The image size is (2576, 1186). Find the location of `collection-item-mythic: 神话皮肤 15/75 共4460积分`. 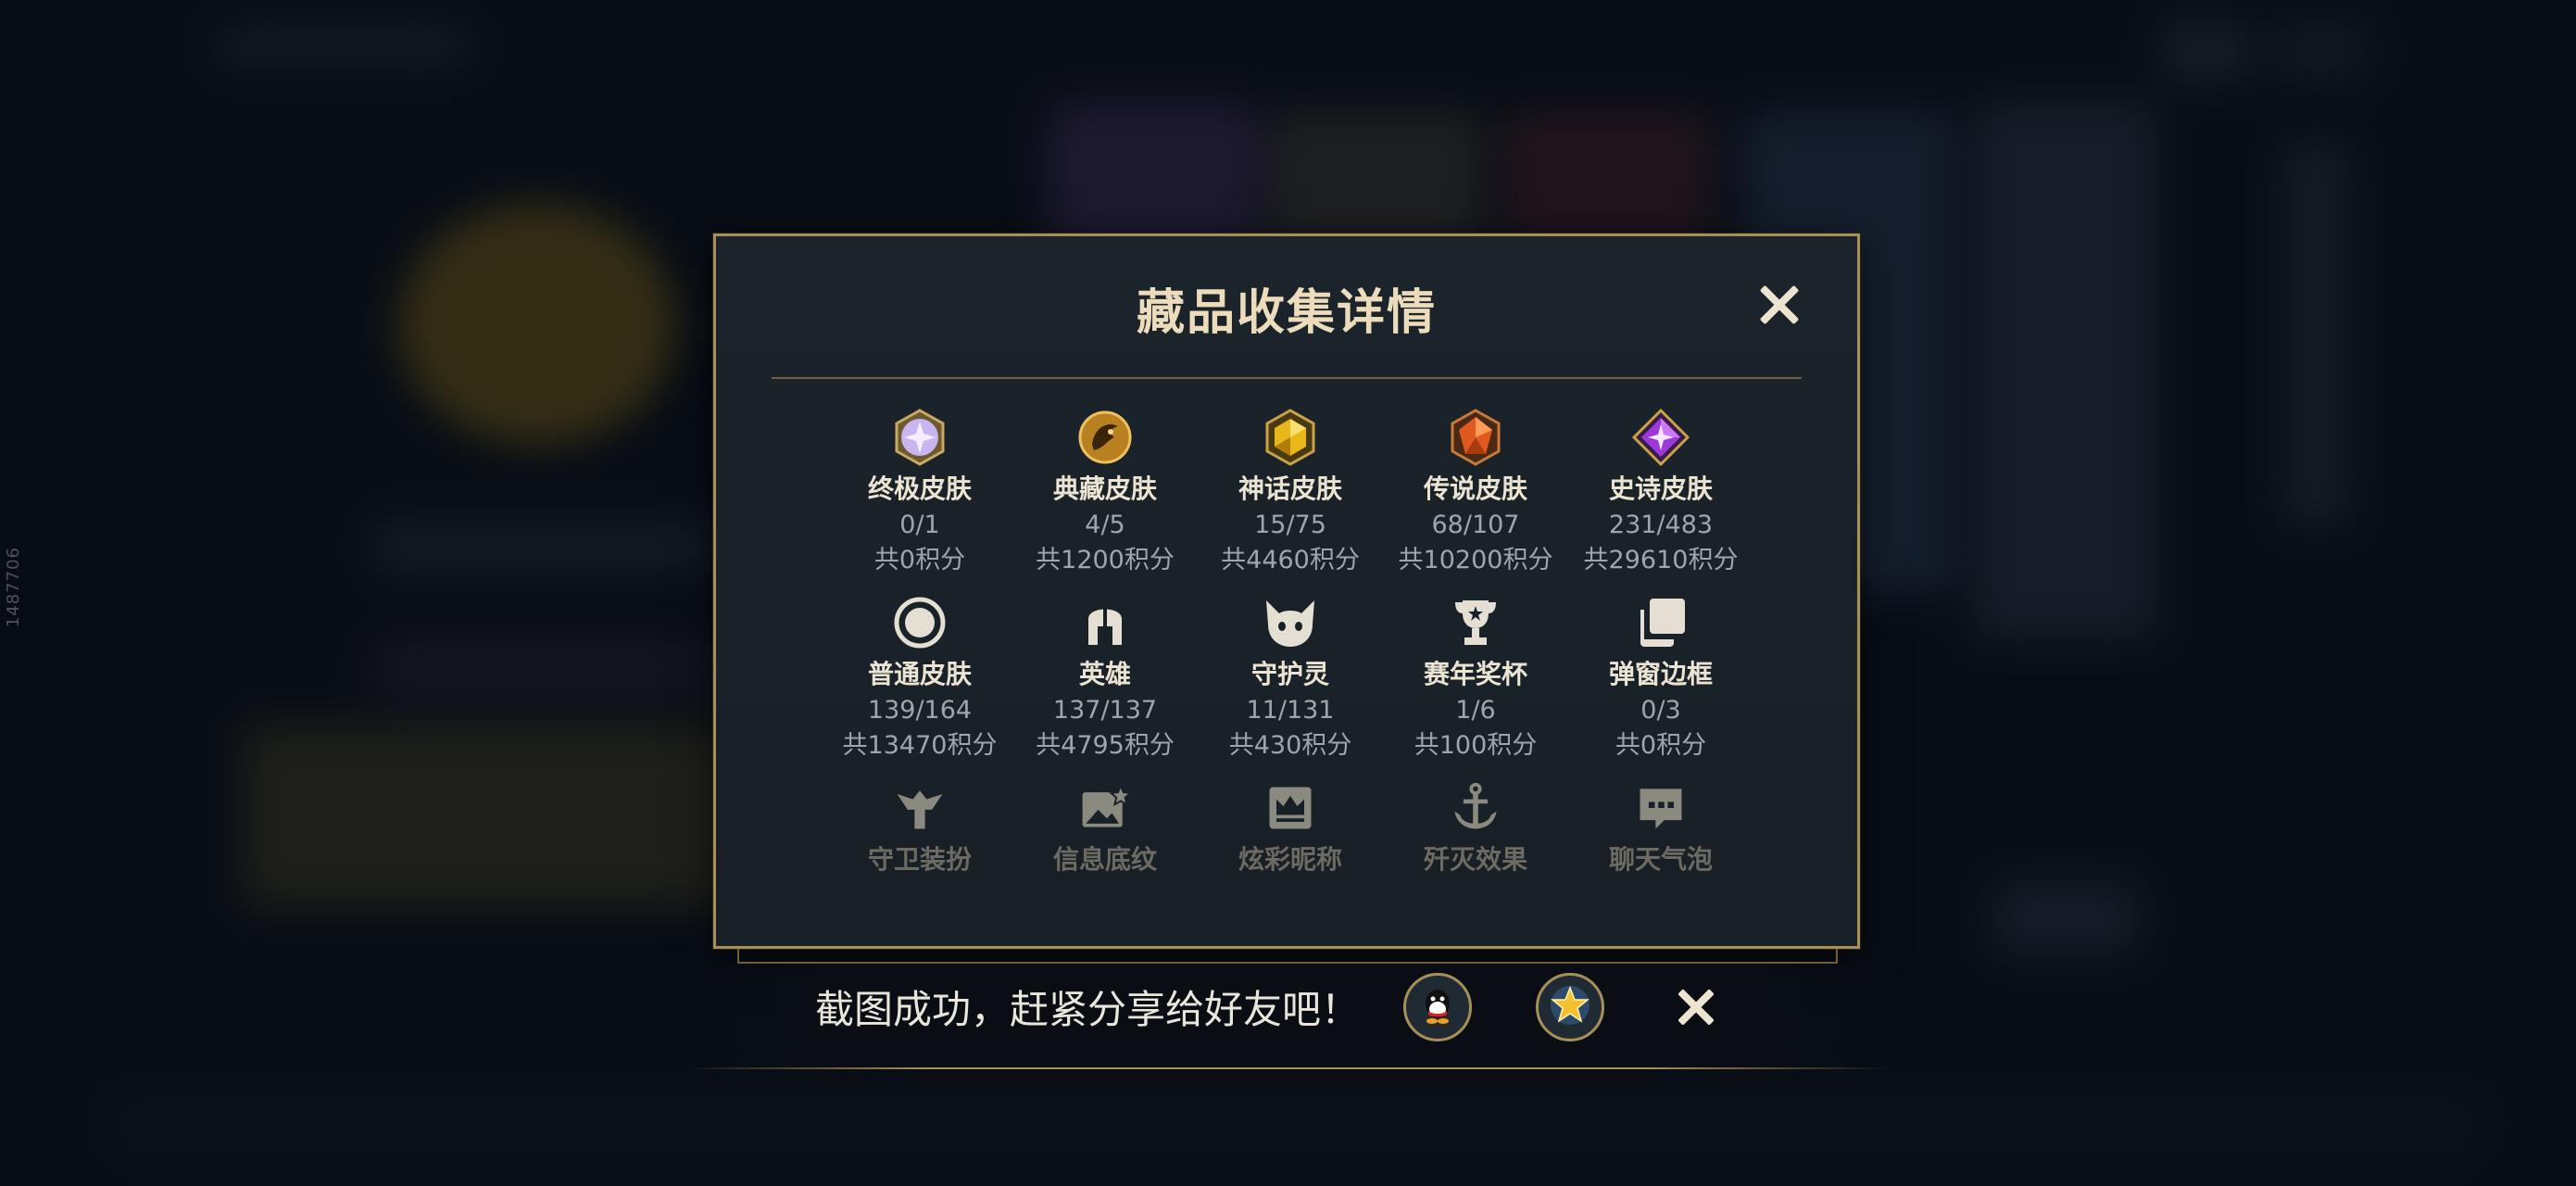

collection-item-mythic: 神话皮肤 15/75 共4460积分 is located at coordinates (1290, 491).